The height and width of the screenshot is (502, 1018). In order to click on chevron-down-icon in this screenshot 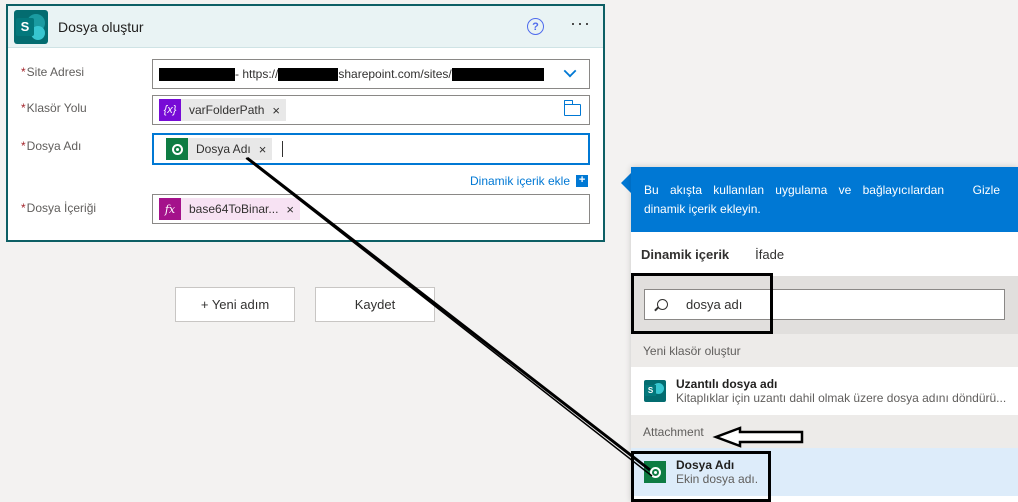, I will do `click(570, 71)`.